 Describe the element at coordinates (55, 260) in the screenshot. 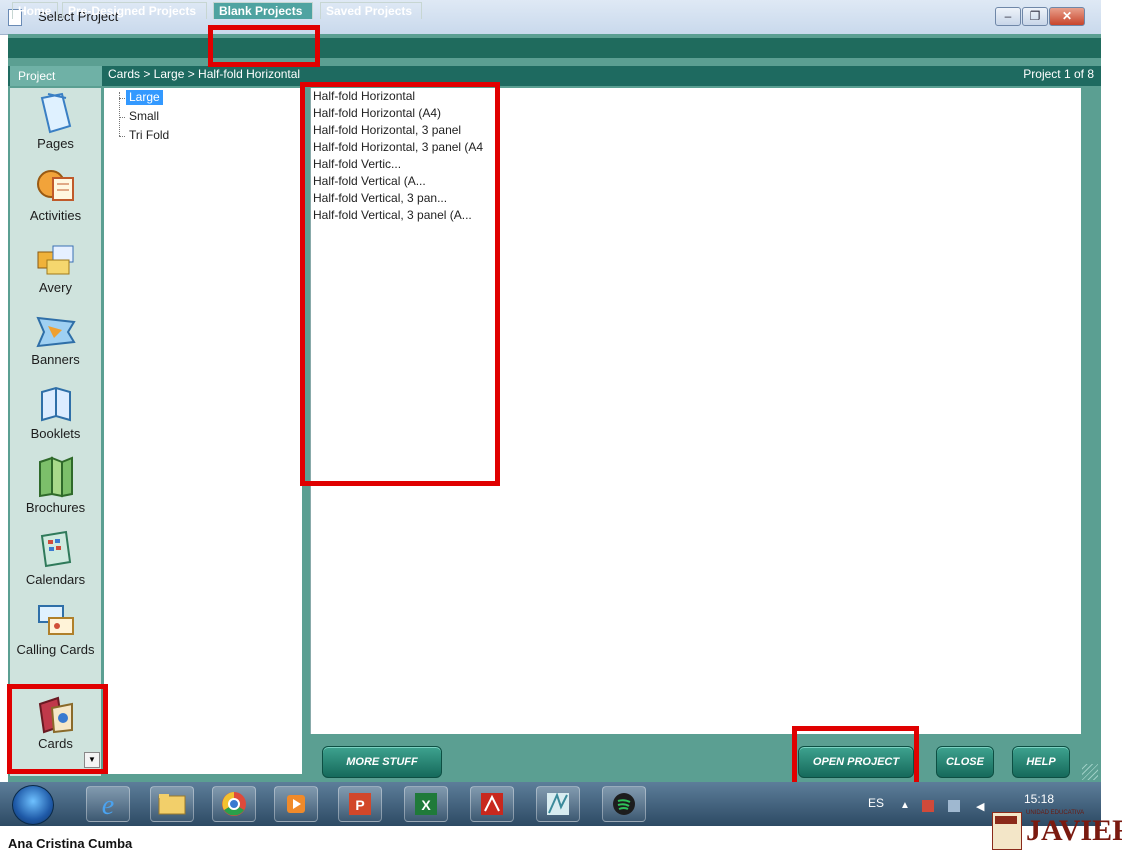

I see `avery-icon` at that location.